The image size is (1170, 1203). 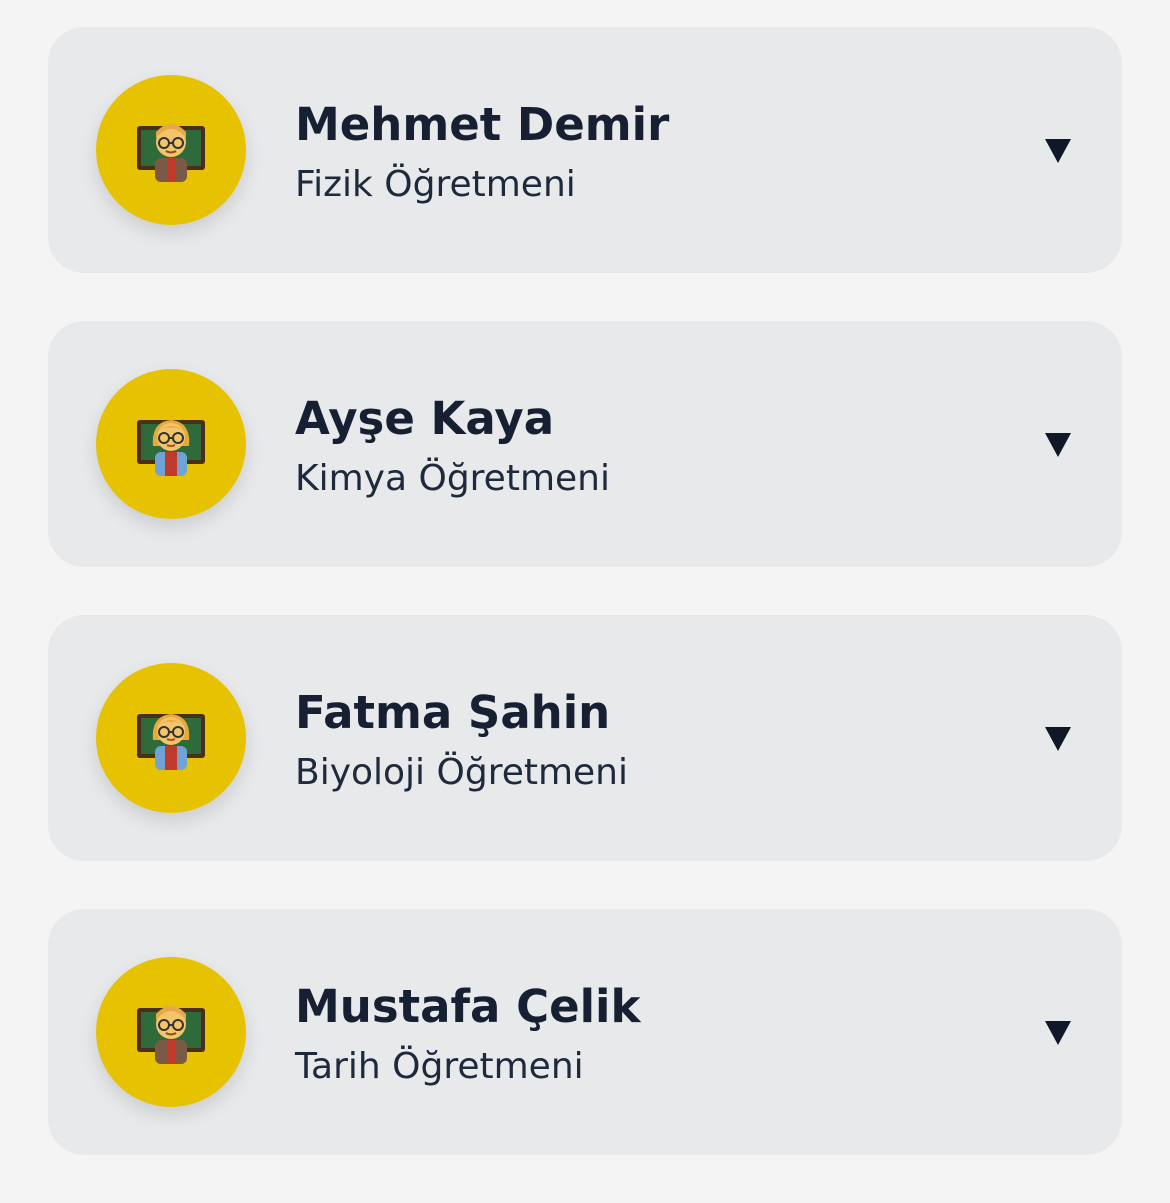 I want to click on teacher-role: Tarih Öğretmeni, so click(x=439, y=1066).